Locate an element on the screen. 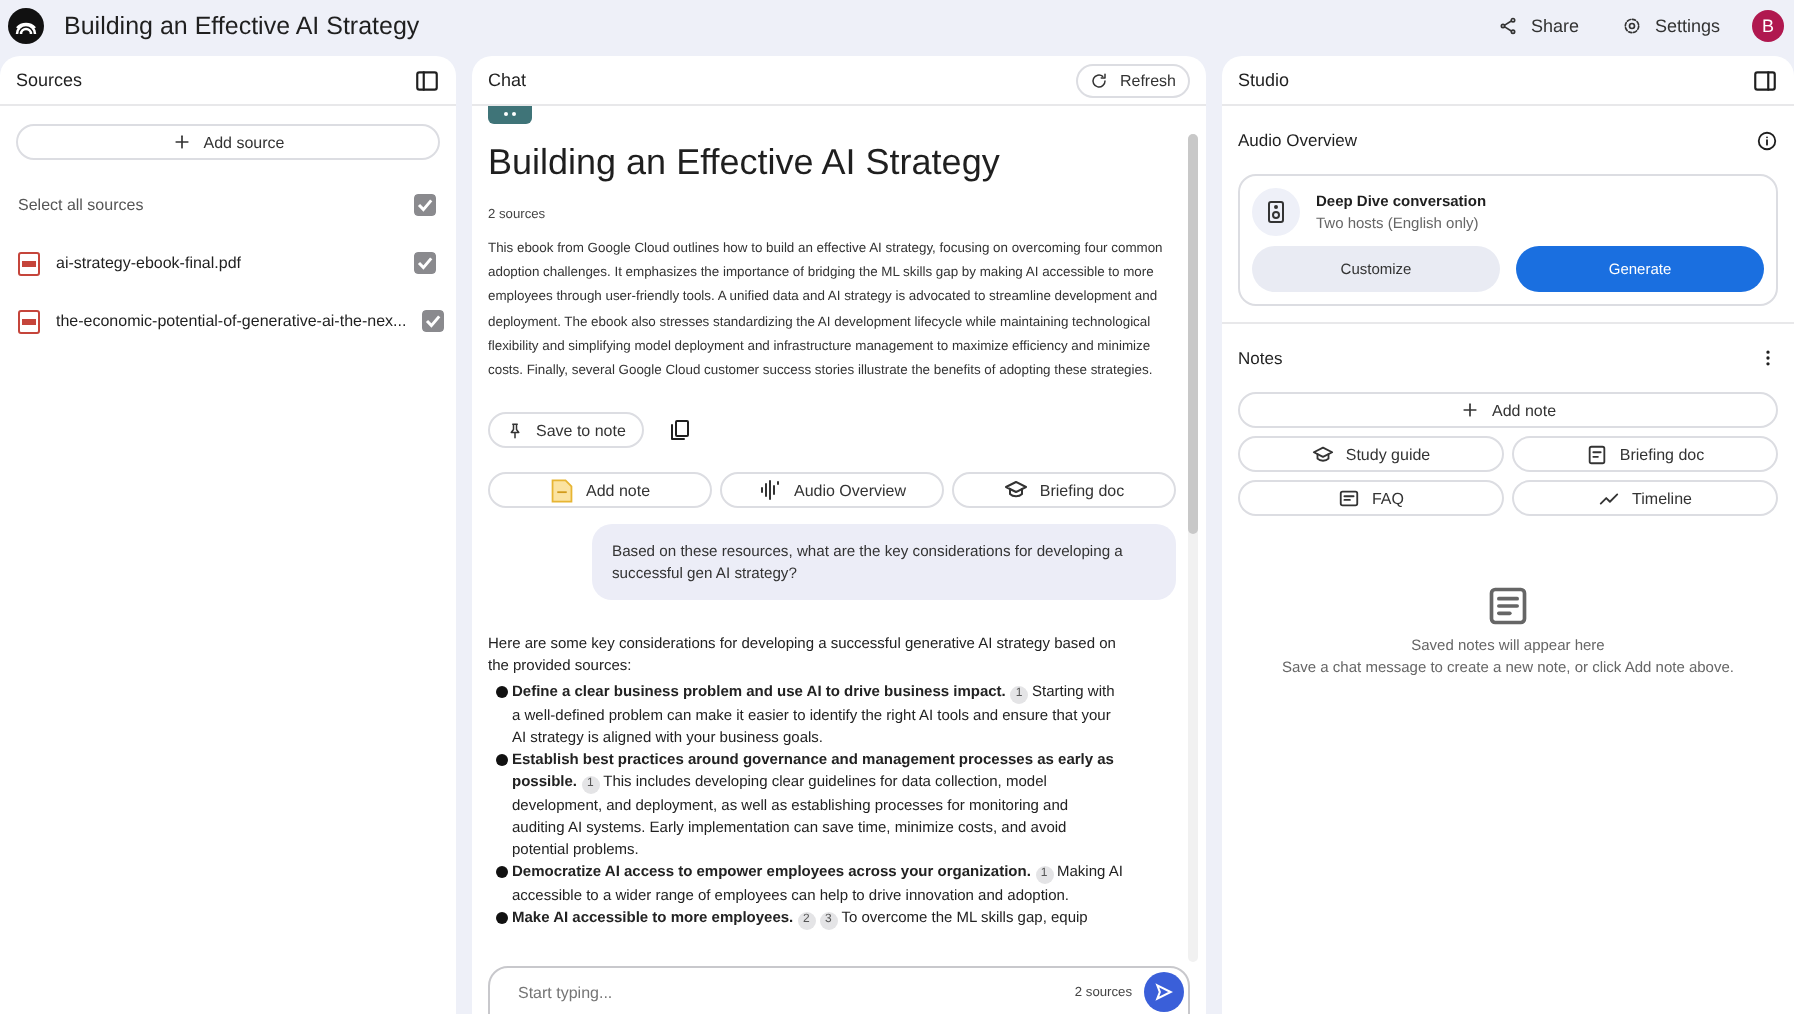  note-type-button: Timeline is located at coordinates (1645, 498).